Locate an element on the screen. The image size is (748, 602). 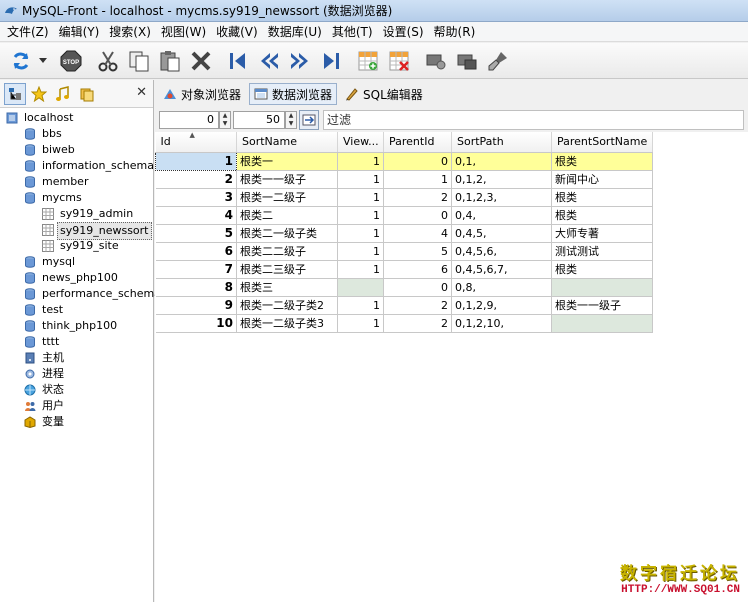
favorites-star-icon is located at coordinates (39, 94).